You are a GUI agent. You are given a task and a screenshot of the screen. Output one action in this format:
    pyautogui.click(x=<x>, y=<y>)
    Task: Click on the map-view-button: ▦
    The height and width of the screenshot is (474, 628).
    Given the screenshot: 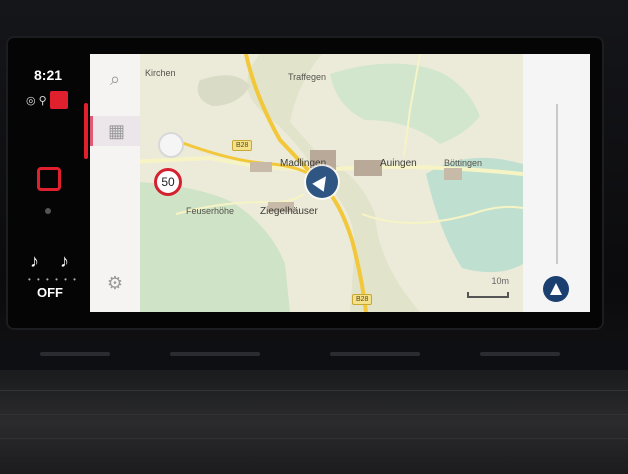 What is the action you would take?
    pyautogui.click(x=115, y=131)
    